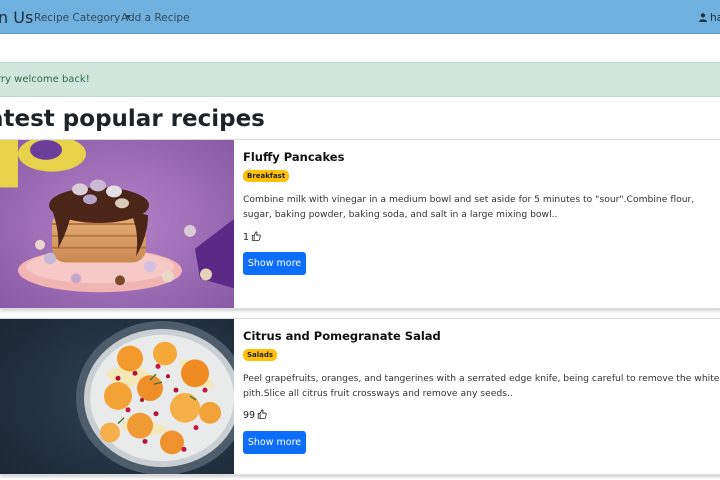 The width and height of the screenshot is (720, 480). What do you see at coordinates (77, 18) in the screenshot?
I see `nav-recipe-category-label: Recipe Category` at bounding box center [77, 18].